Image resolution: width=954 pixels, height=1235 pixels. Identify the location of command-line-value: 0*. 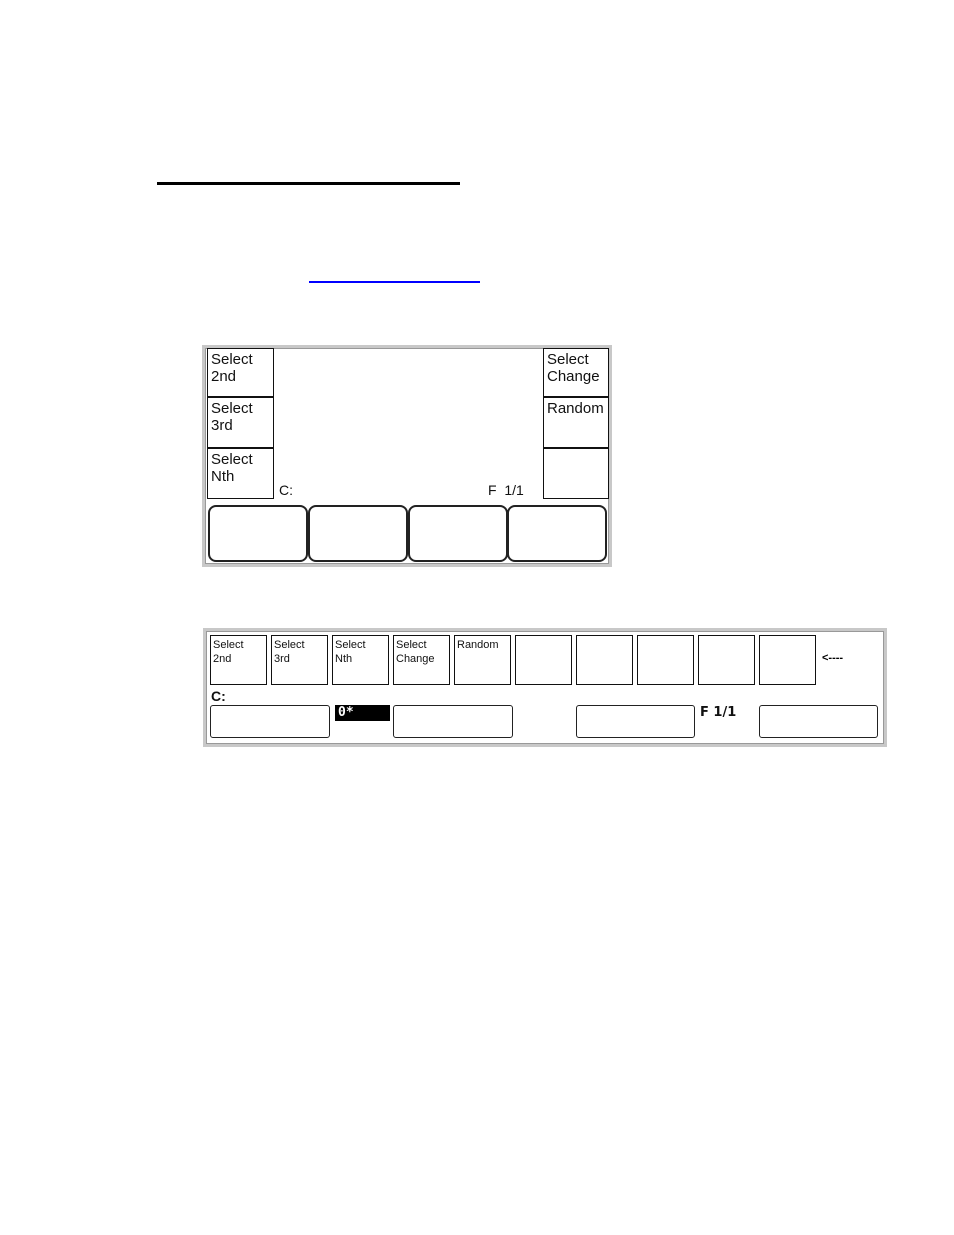
(362, 713).